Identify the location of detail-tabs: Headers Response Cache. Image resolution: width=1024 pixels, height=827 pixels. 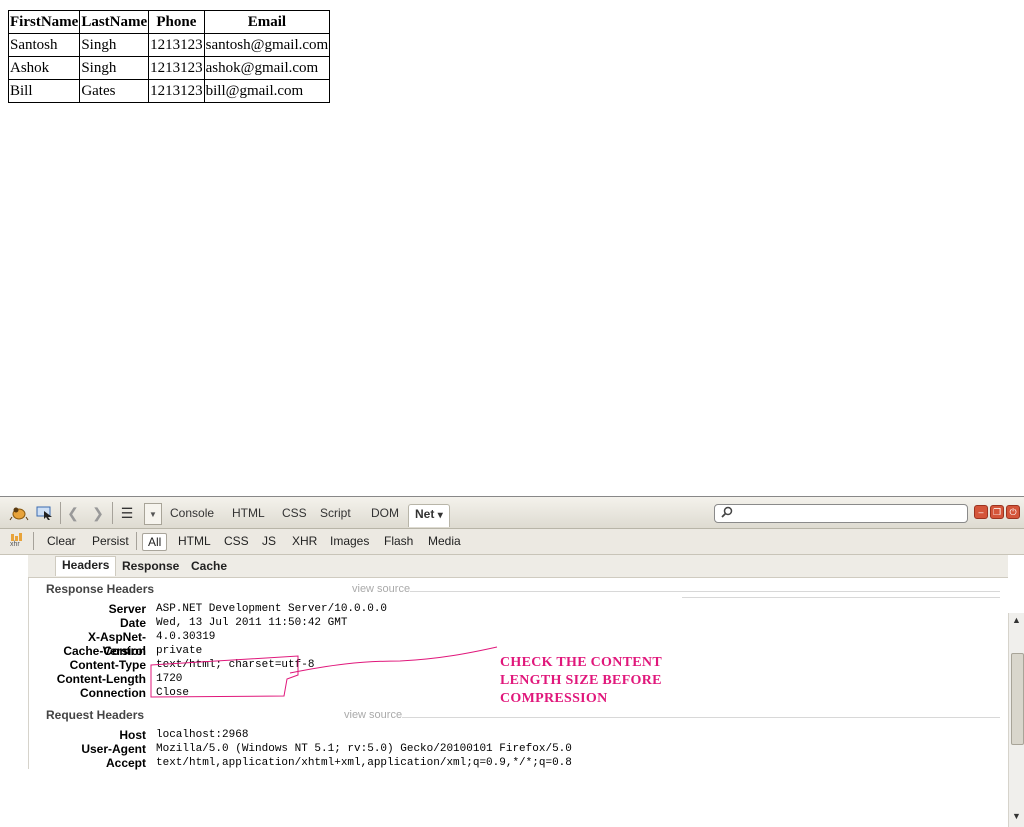
(518, 566).